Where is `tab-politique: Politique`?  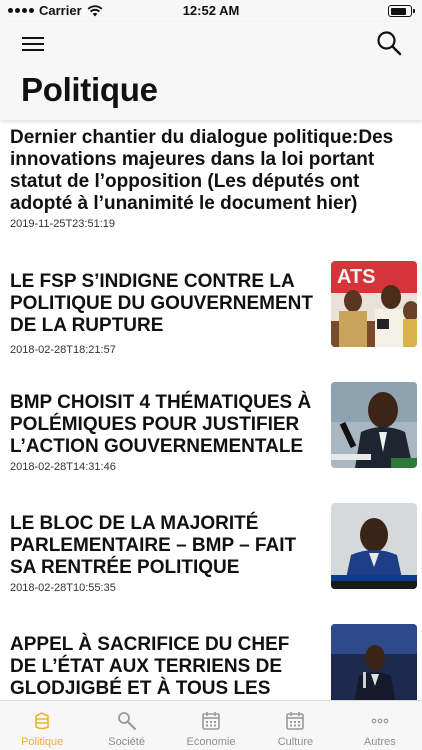 tab-politique: Politique is located at coordinates (42, 725).